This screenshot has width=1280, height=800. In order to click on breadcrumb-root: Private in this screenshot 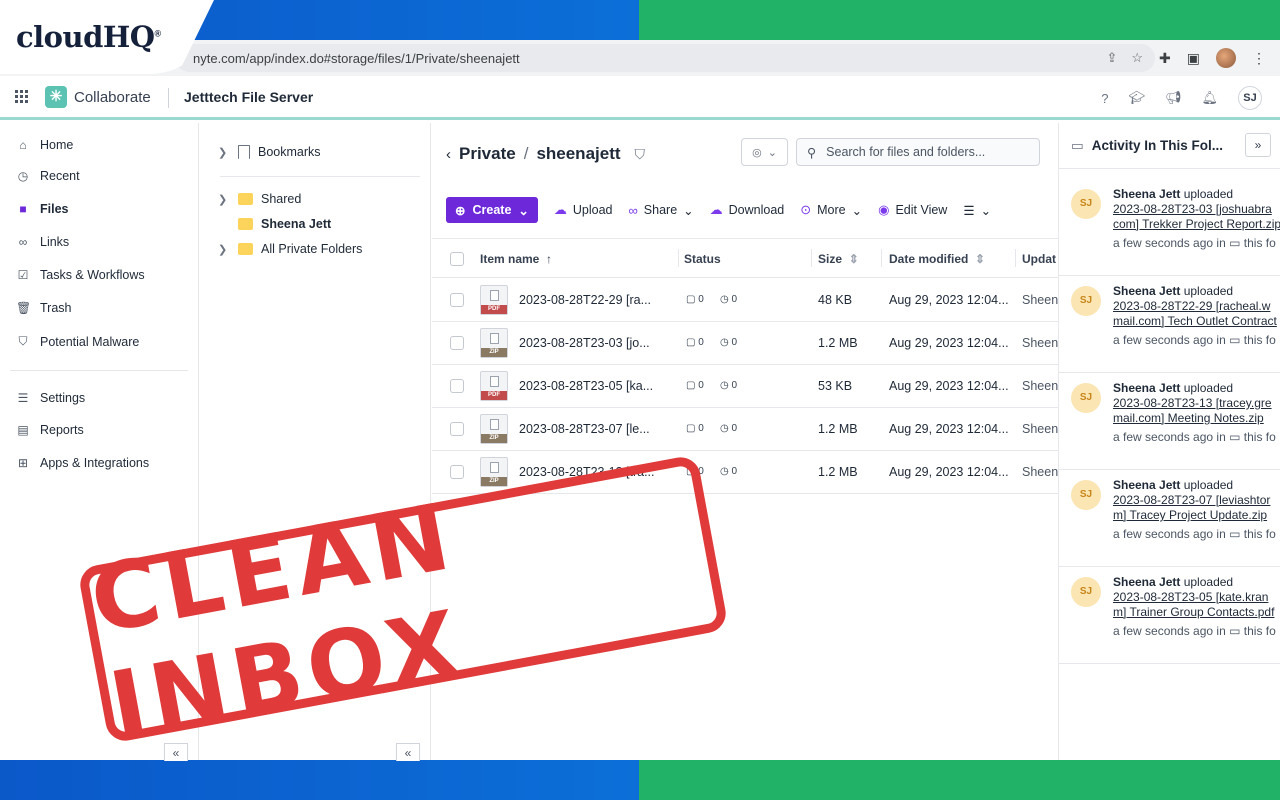, I will do `click(487, 154)`.